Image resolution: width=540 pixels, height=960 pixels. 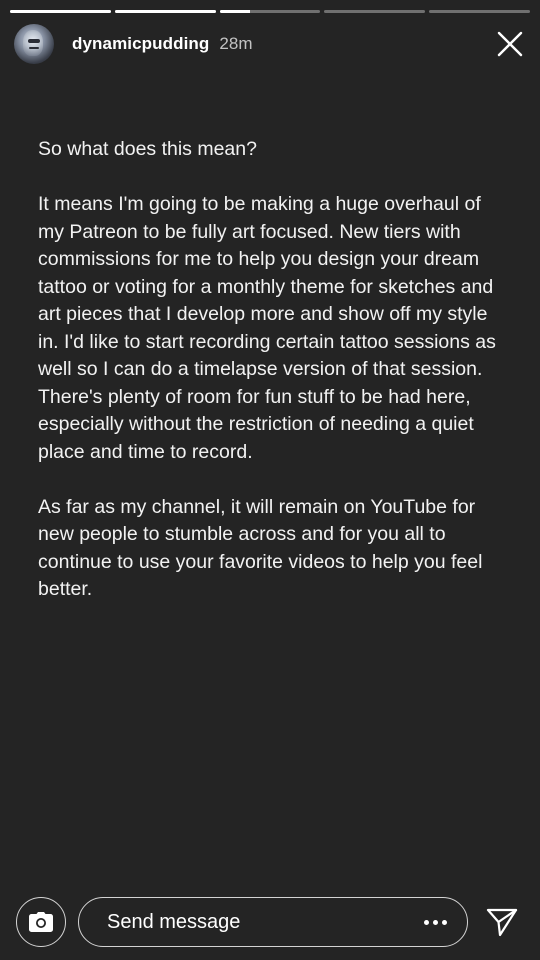 I want to click on story-header: dynamicpudding 28m, so click(x=270, y=44).